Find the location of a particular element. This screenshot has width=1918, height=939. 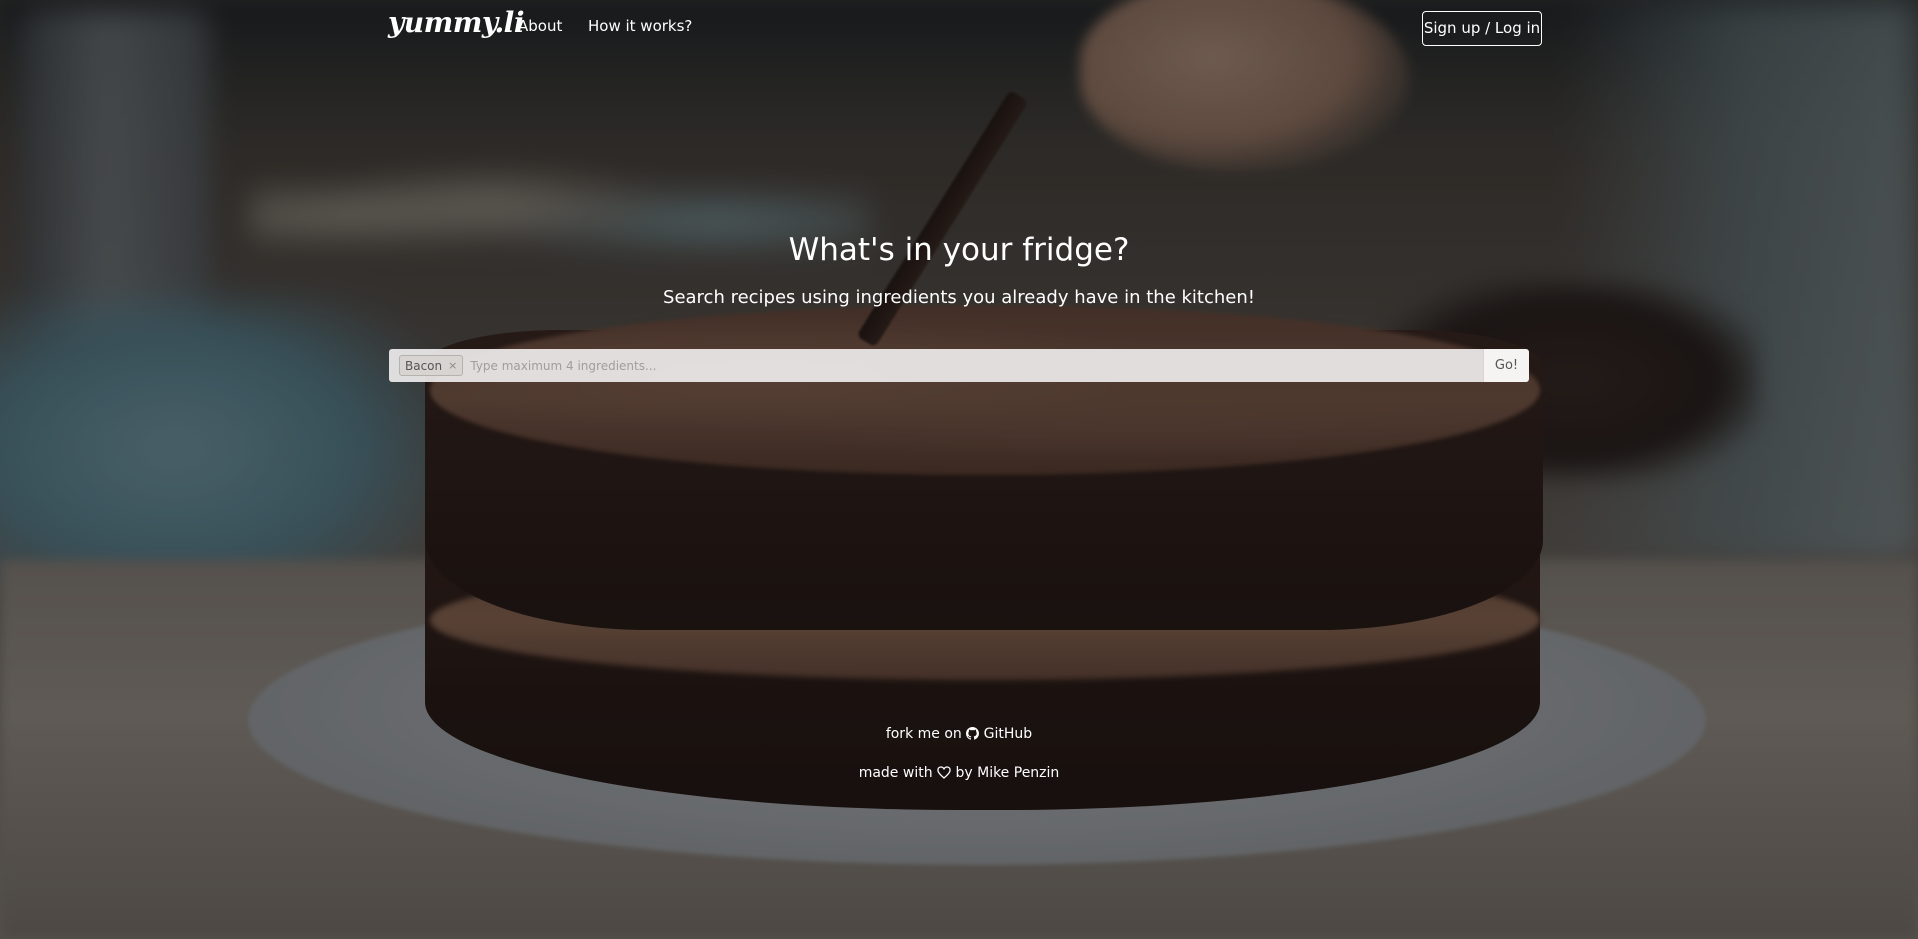

hero-title: What's in your fridge? is located at coordinates (959, 250).